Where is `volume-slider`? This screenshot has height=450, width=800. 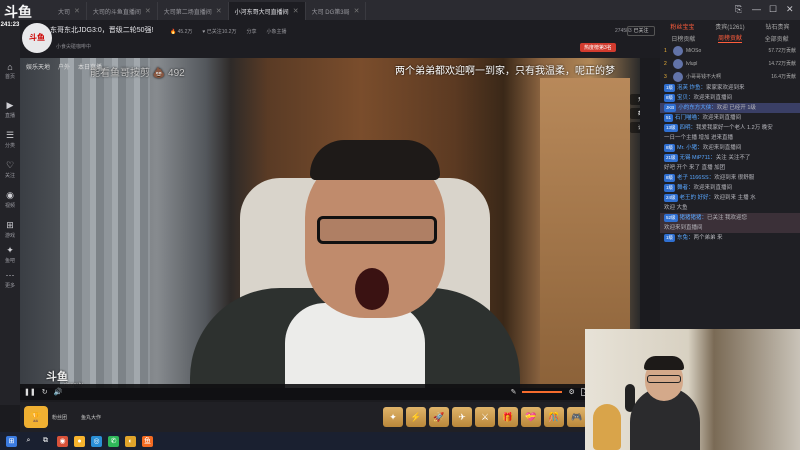
volume-slider is located at coordinates (542, 392).